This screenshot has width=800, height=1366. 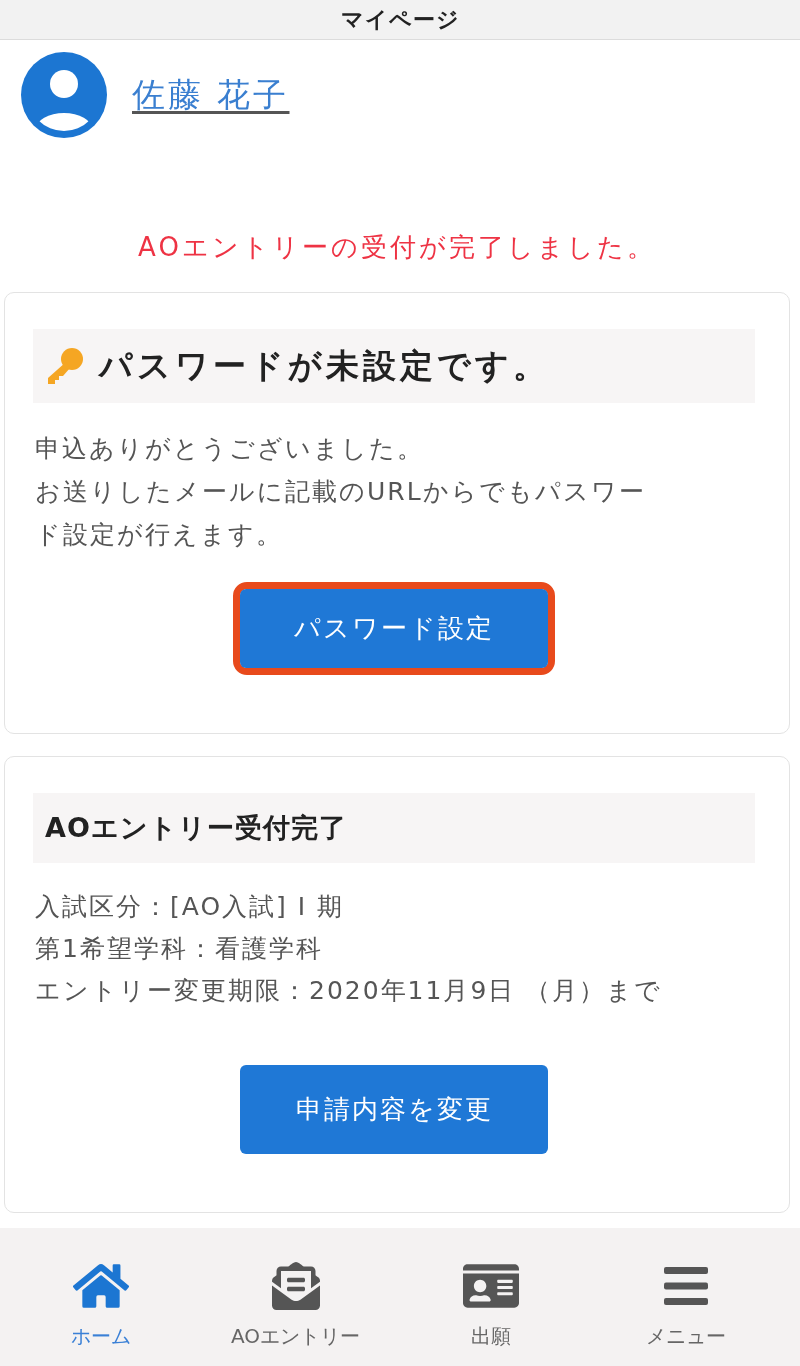 What do you see at coordinates (349, 991) in the screenshot?
I see `card-text: エントリー変更期限：2020年11月9日 （月）まで` at bounding box center [349, 991].